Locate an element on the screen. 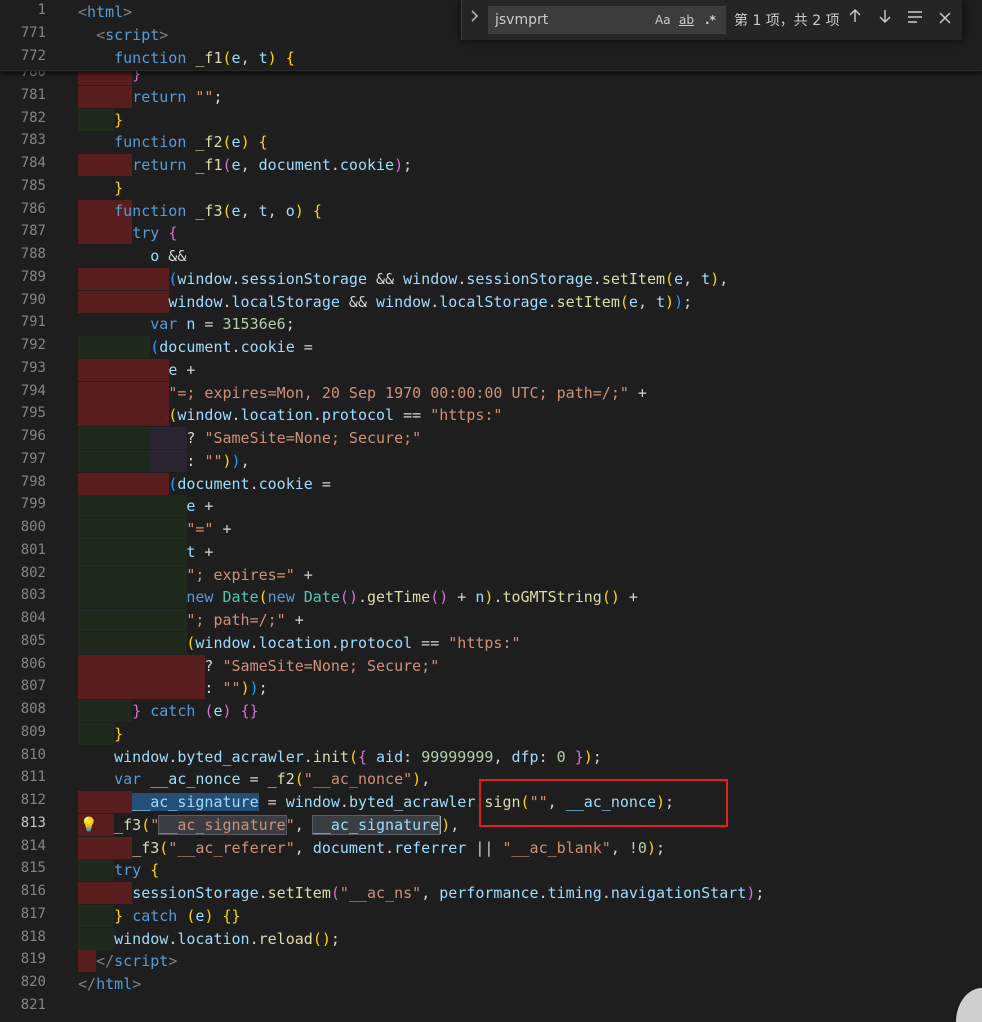  code-line: </script> is located at coordinates (530, 961).